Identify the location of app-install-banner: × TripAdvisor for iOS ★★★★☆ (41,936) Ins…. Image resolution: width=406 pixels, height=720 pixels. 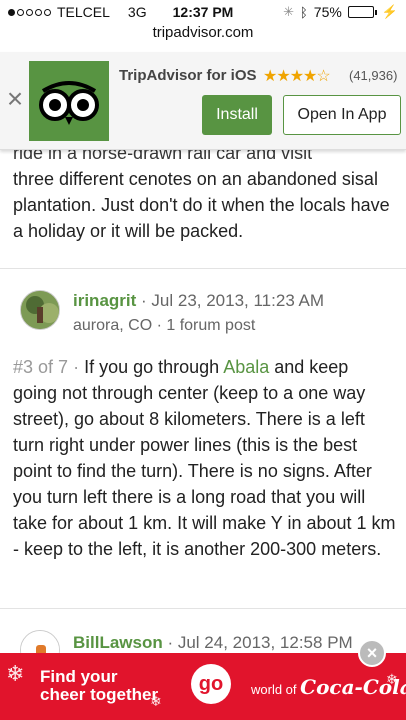
(203, 101).